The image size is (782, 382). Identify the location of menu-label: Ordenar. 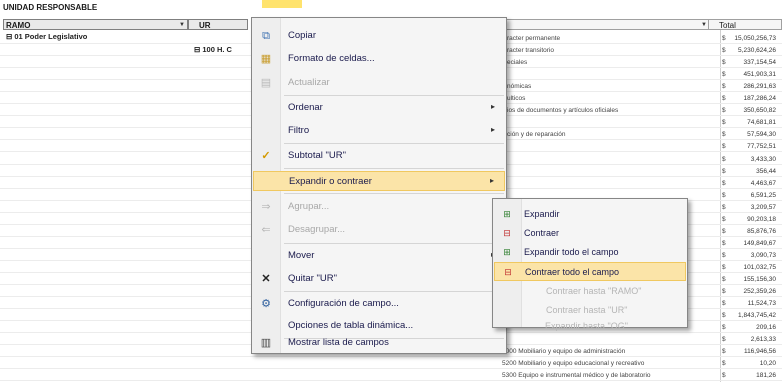
(305, 107).